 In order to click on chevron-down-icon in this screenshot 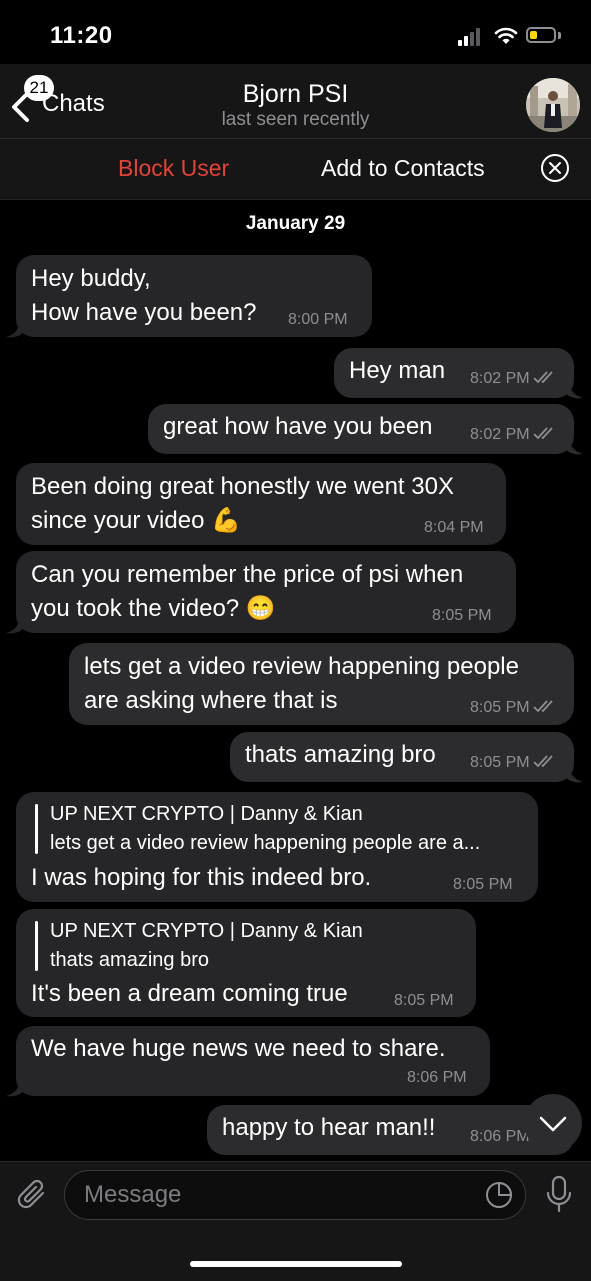, I will do `click(553, 1124)`.